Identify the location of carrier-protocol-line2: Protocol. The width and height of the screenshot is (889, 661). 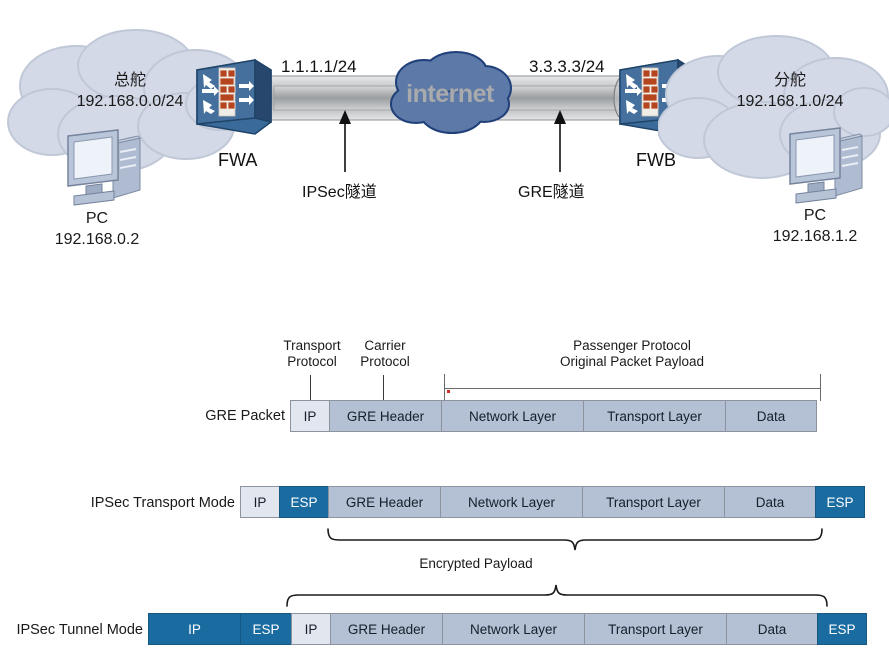
(385, 361).